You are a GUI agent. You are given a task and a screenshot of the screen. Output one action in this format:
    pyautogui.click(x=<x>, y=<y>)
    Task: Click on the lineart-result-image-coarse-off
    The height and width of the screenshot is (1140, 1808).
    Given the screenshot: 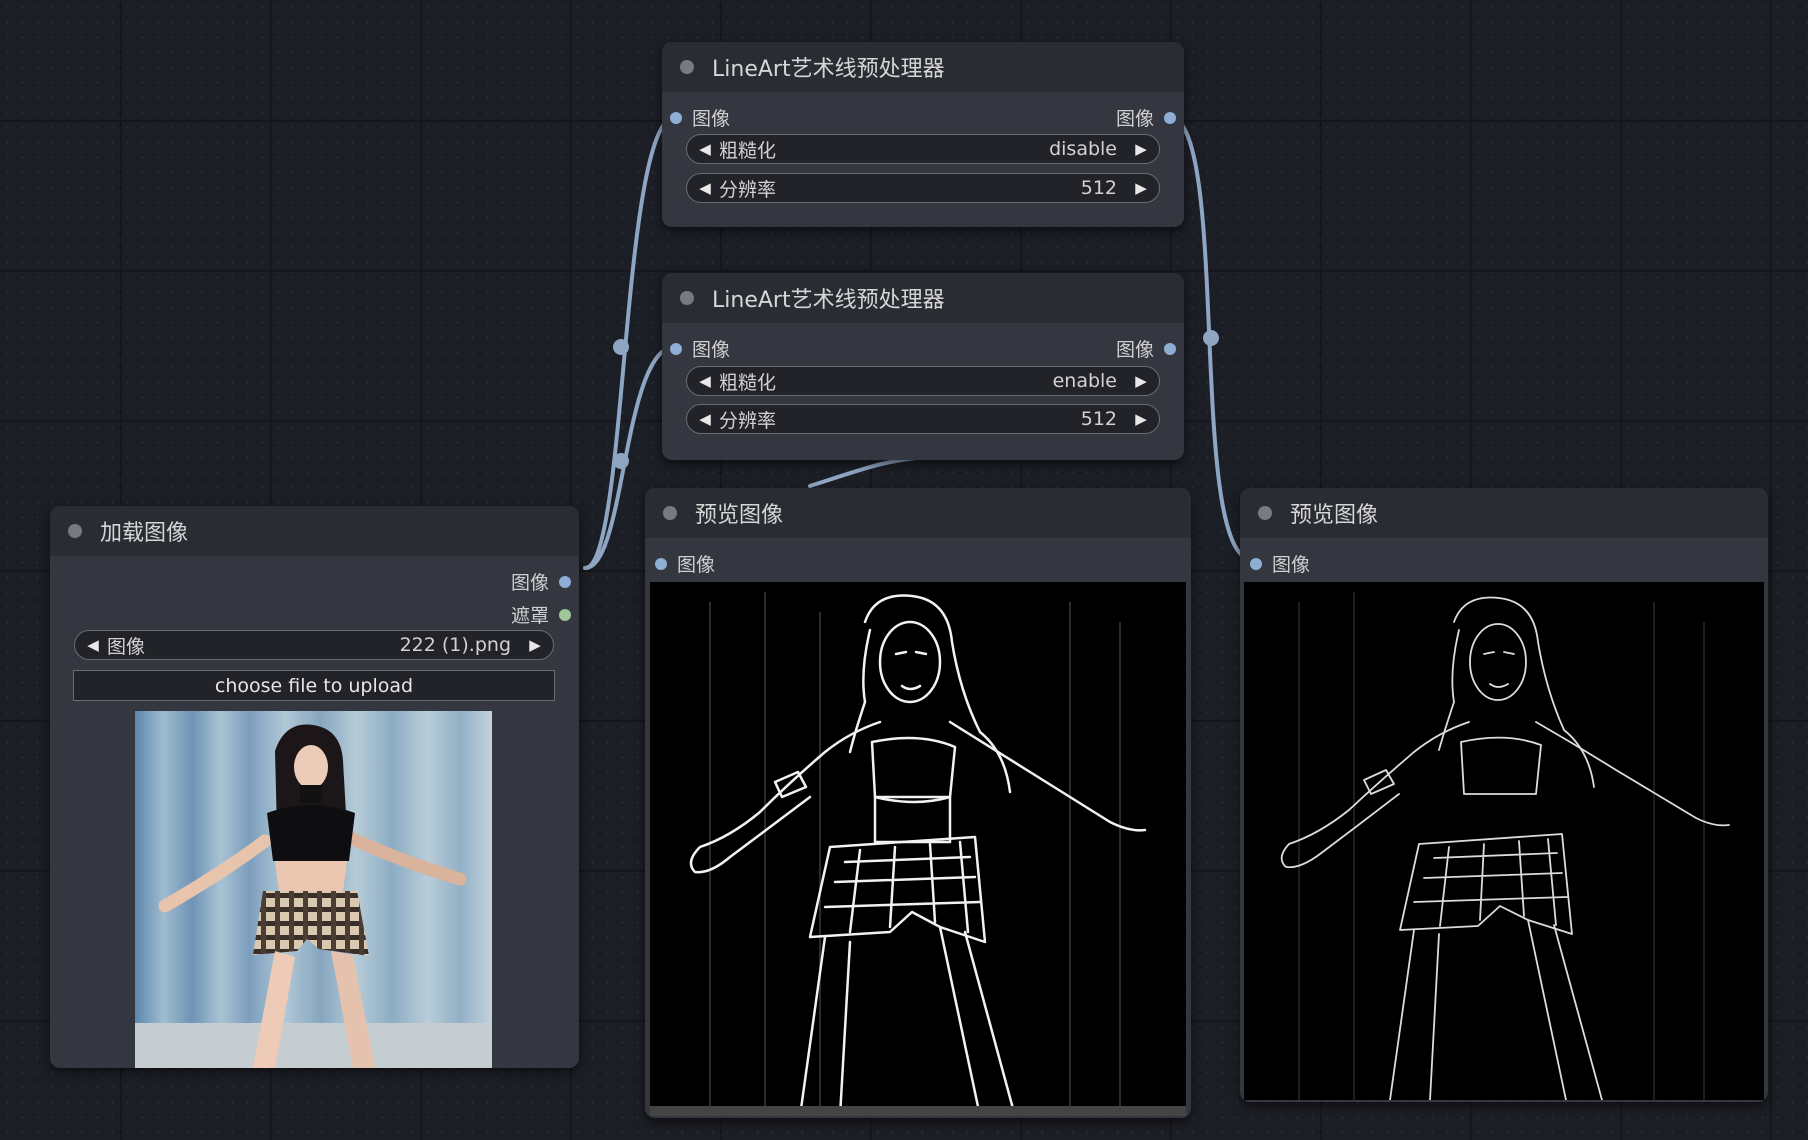 What is the action you would take?
    pyautogui.click(x=918, y=849)
    